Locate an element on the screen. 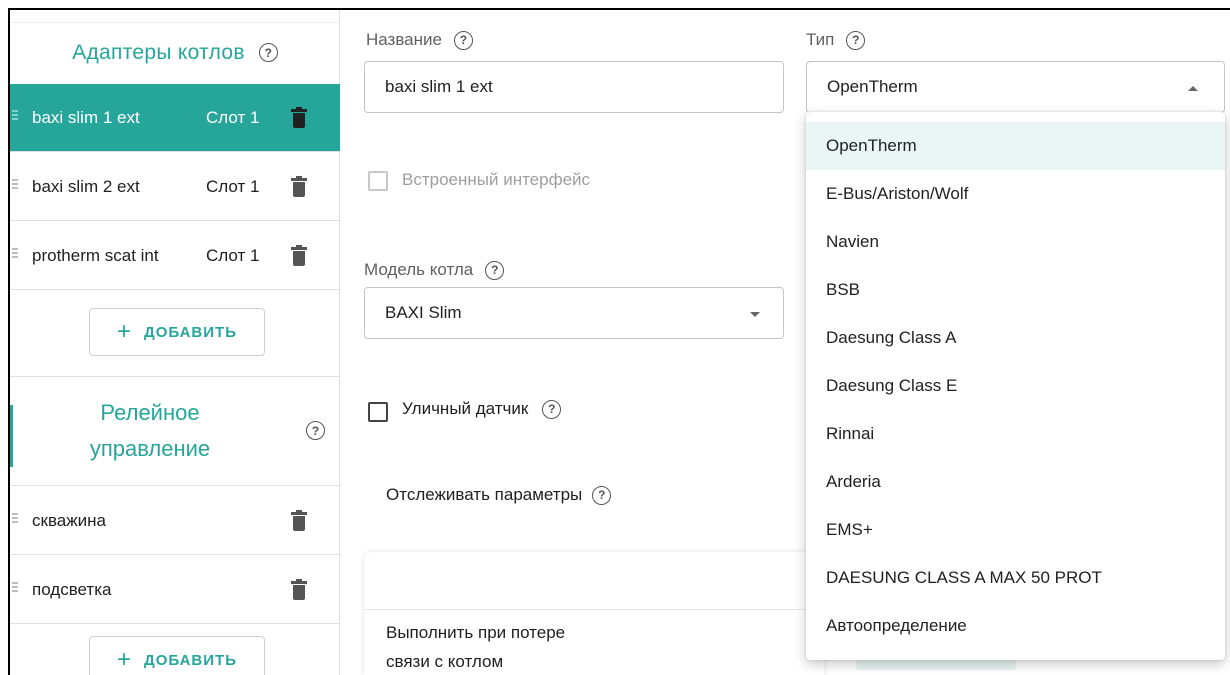 This screenshot has height=675, width=1230. relay-title: Релейное управление is located at coordinates (150, 430).